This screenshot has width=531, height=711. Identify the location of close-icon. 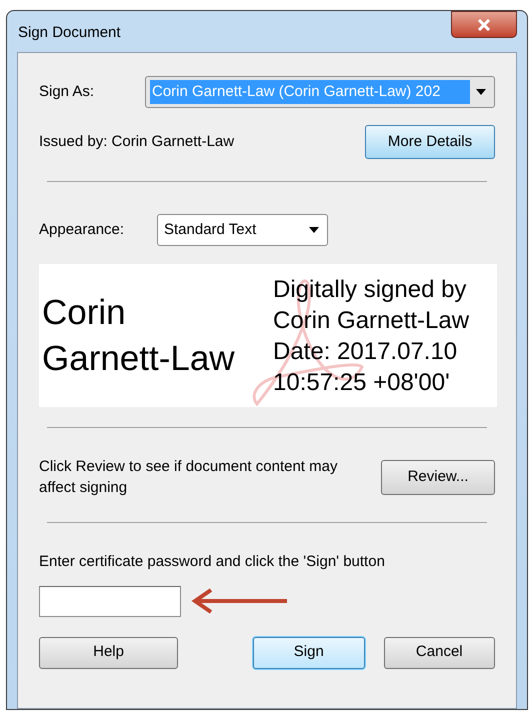
(484, 24).